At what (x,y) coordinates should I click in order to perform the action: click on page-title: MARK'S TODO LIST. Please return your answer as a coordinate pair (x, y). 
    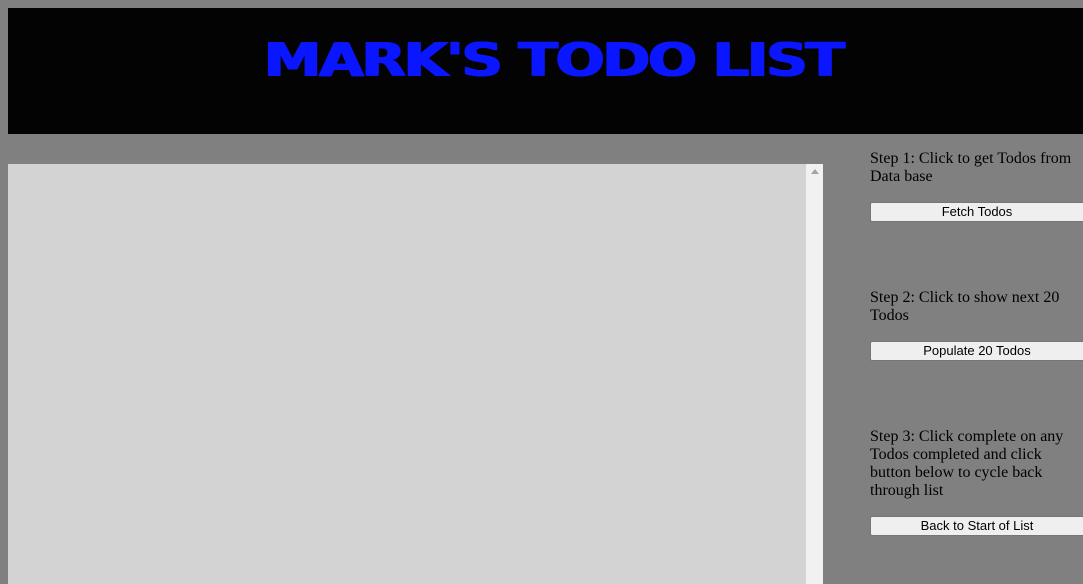
    Looking at the image, I should click on (554, 60).